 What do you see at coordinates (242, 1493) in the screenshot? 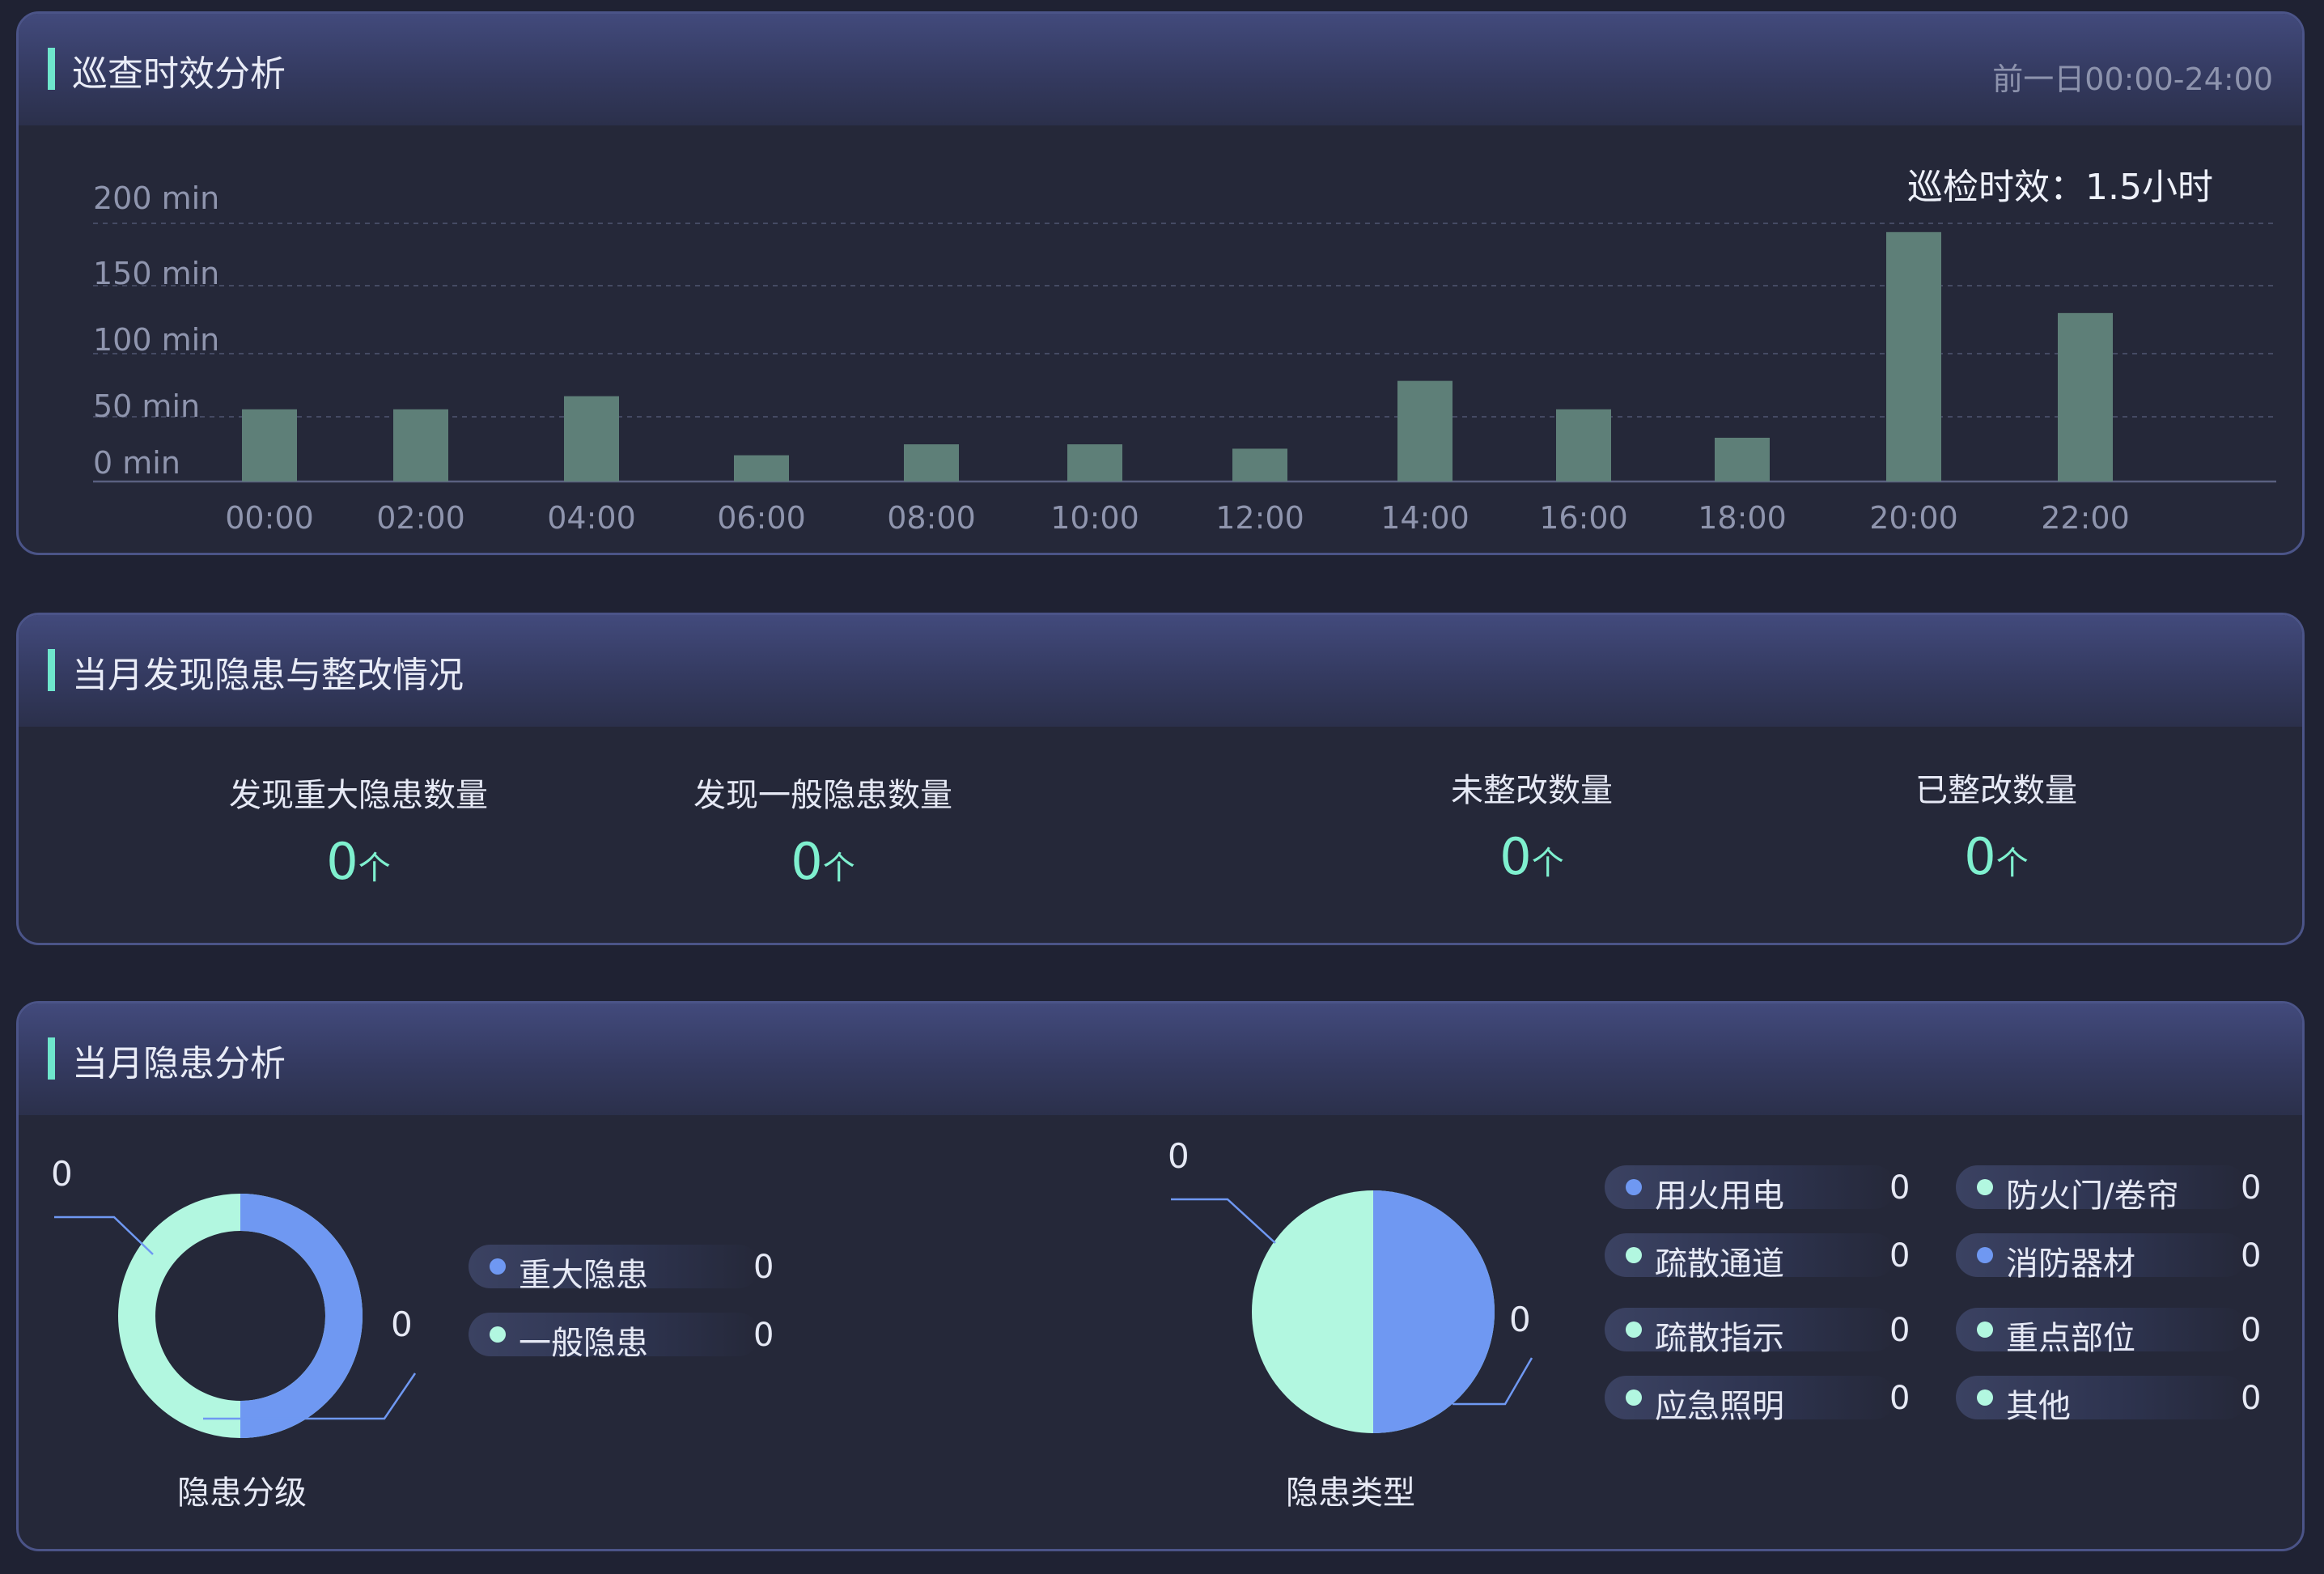
I see `donut-caption: 隐患分级` at bounding box center [242, 1493].